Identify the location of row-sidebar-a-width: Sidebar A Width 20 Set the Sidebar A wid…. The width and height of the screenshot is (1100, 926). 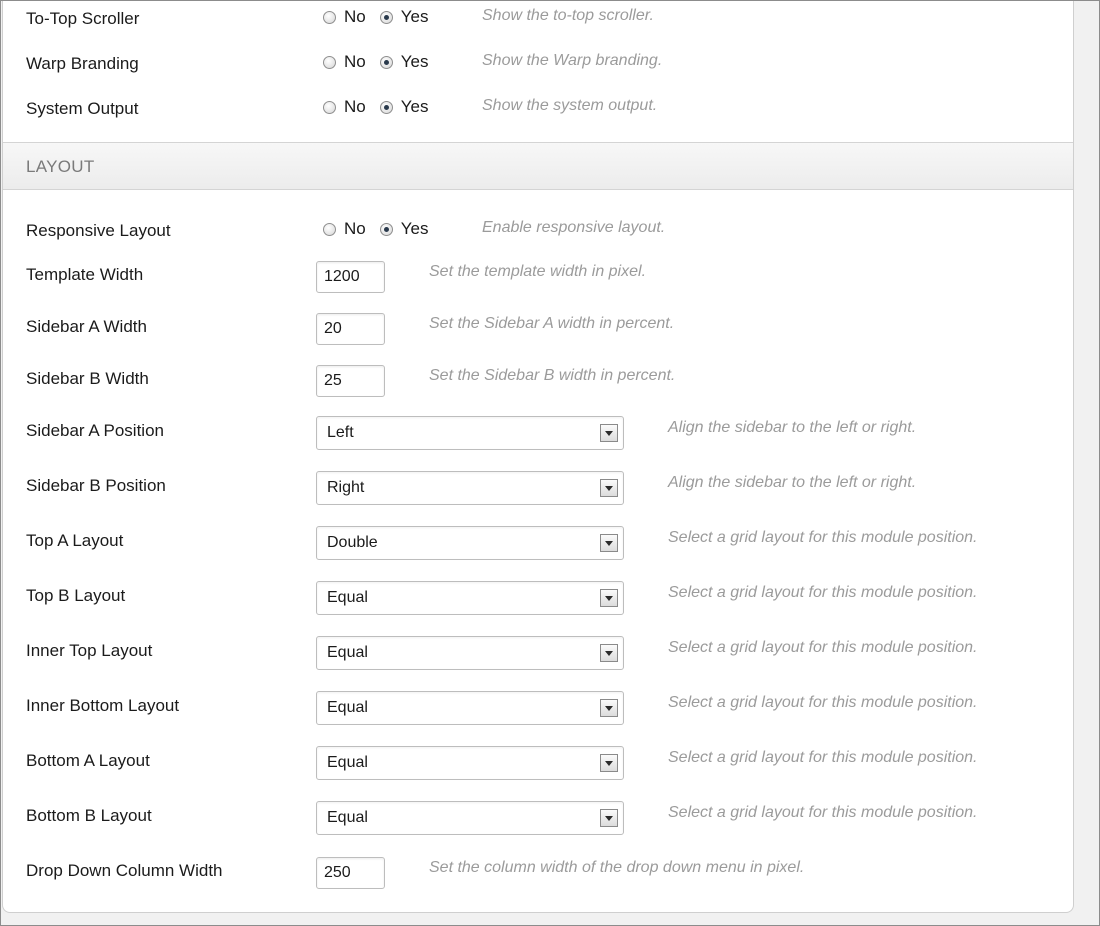
(538, 334).